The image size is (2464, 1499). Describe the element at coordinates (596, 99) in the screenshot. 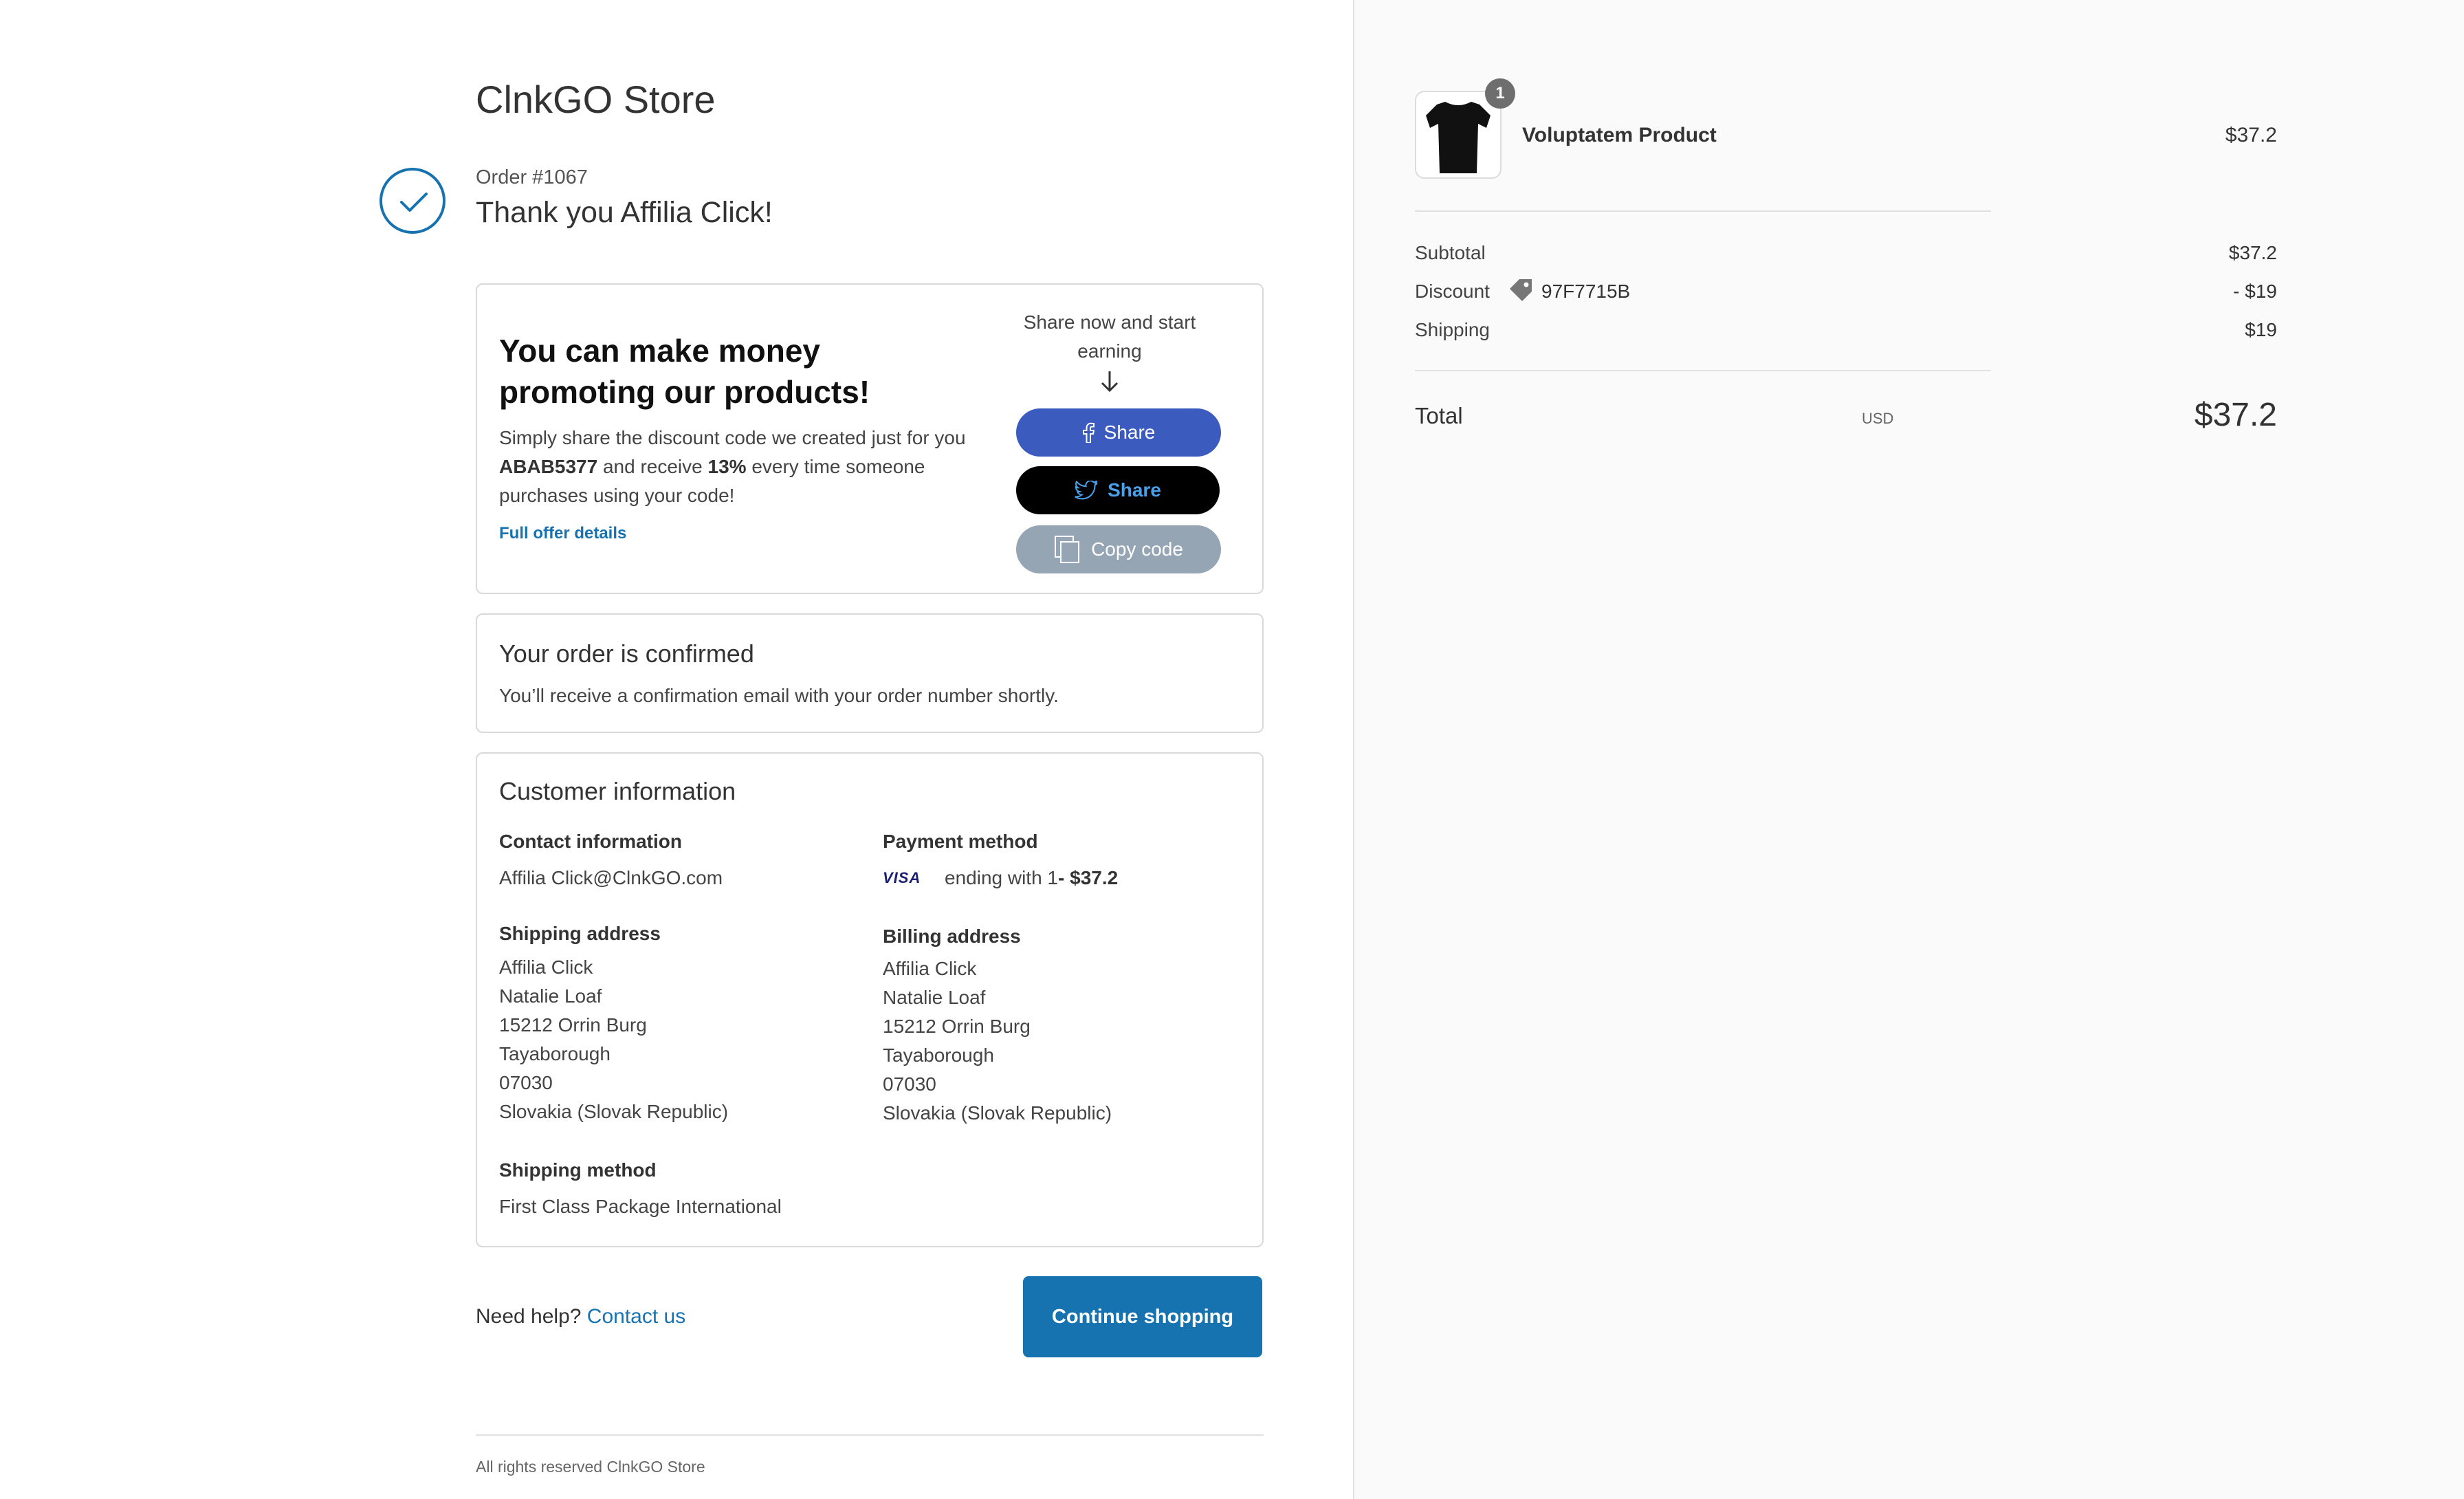

I see `store-title: ClnkGO Store` at that location.